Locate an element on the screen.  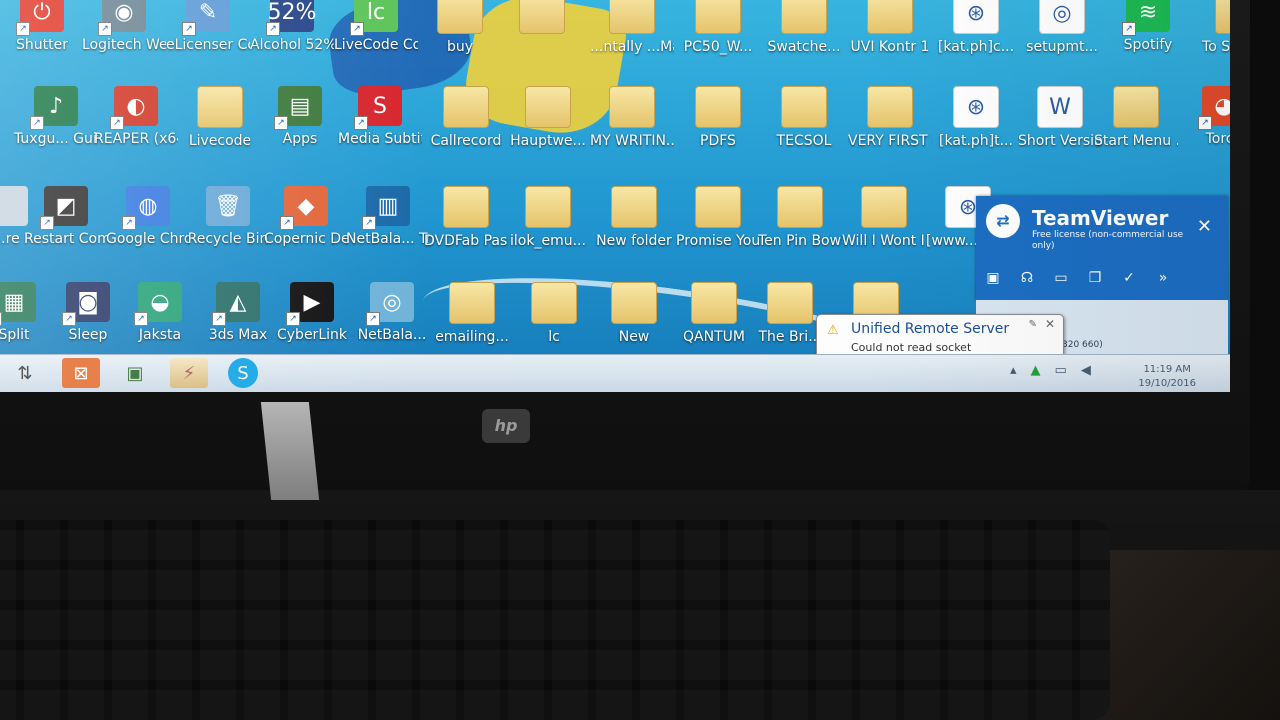
desktop-icon-3ds-max: ◭3ds Max is located at coordinates (238, 313).